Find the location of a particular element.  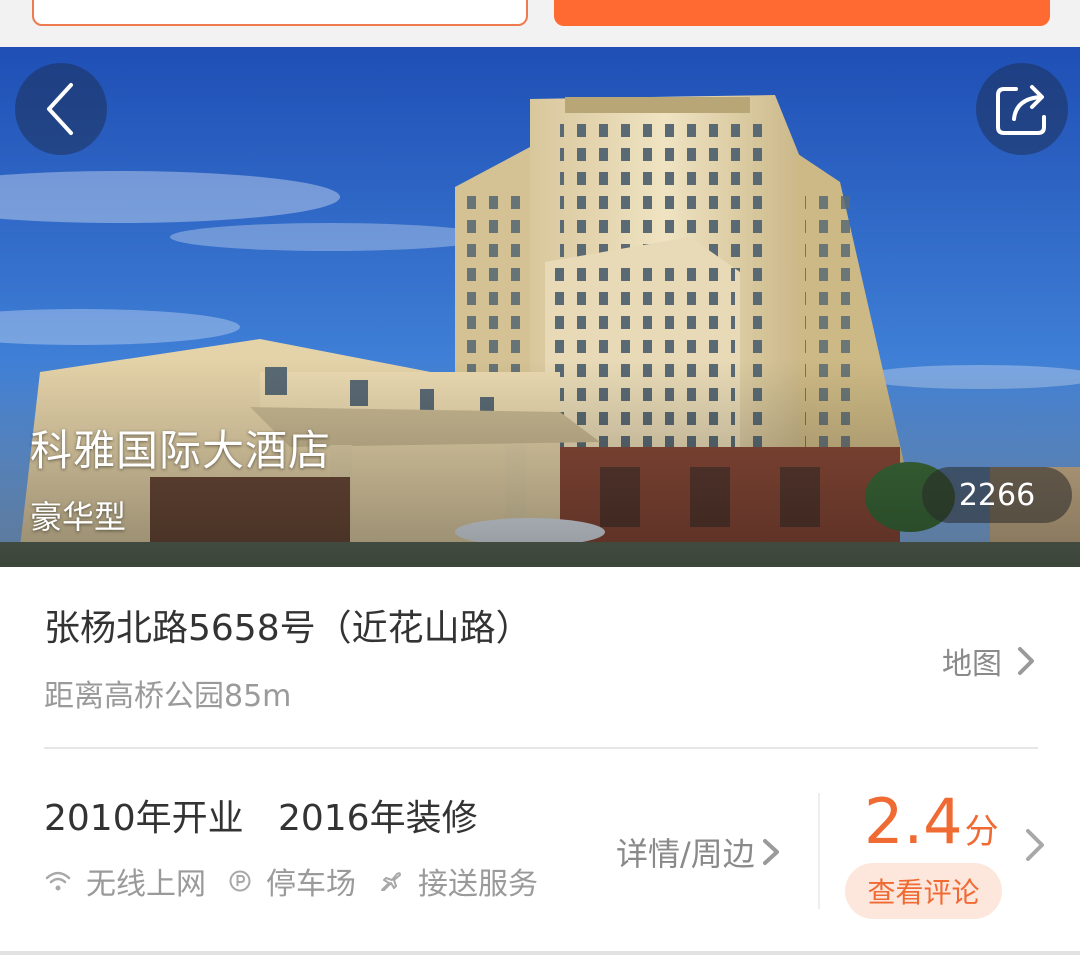

back-button is located at coordinates (61, 109).